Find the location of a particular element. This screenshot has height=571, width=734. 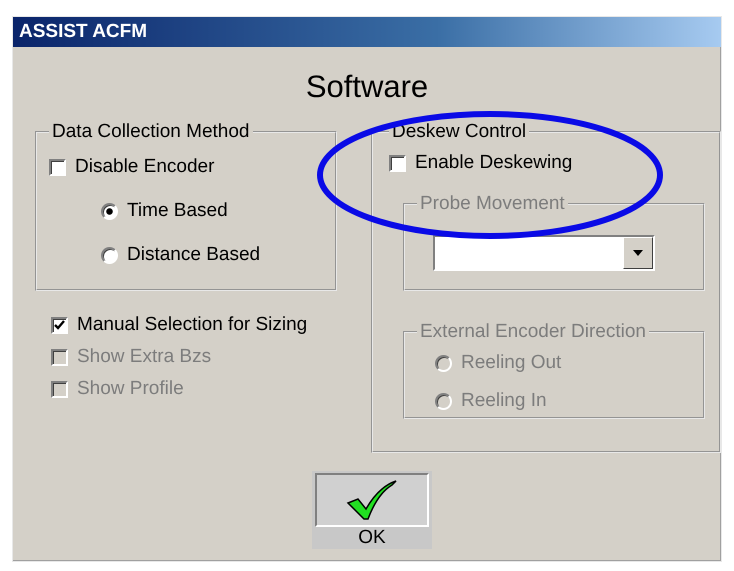

dropdown-arrow-icon is located at coordinates (638, 253).